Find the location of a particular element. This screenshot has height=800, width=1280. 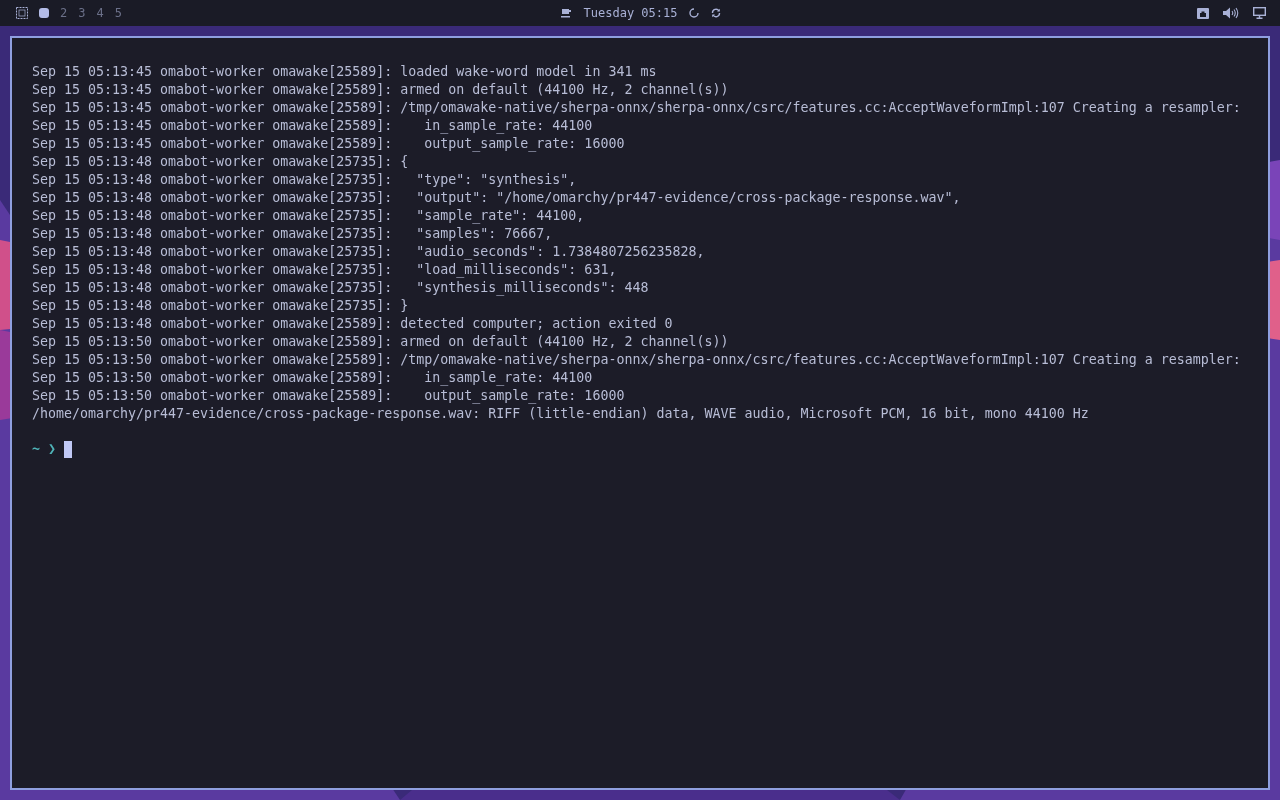

workspace-number: 2 is located at coordinates (64, 13).